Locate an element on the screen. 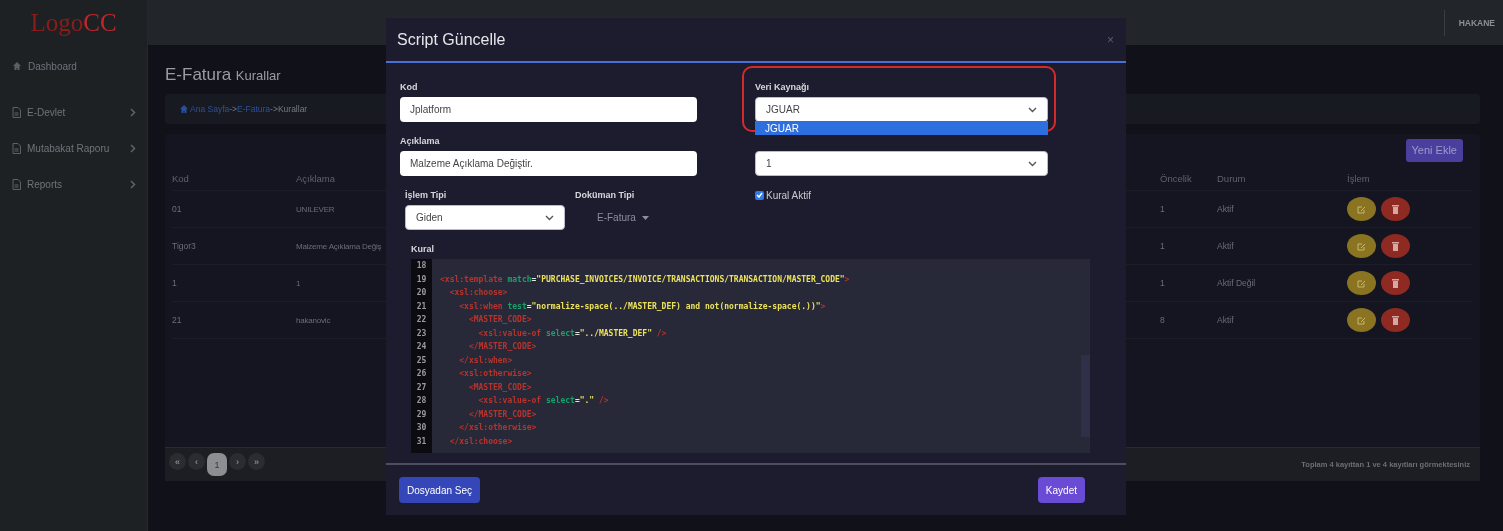 The width and height of the screenshot is (1503, 531). code-line: <xsl:otherwise> is located at coordinates (495, 374).